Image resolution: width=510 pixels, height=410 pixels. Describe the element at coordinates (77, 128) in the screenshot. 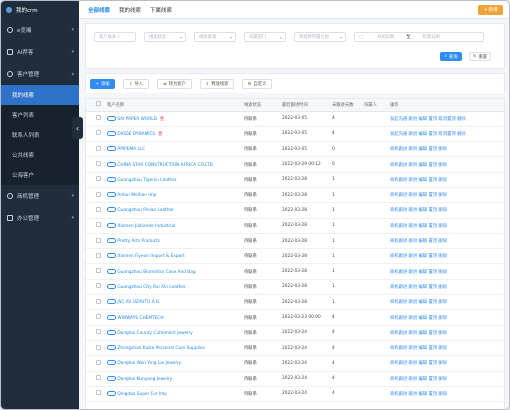

I see `collapse-sidebar-button: ‹` at that location.